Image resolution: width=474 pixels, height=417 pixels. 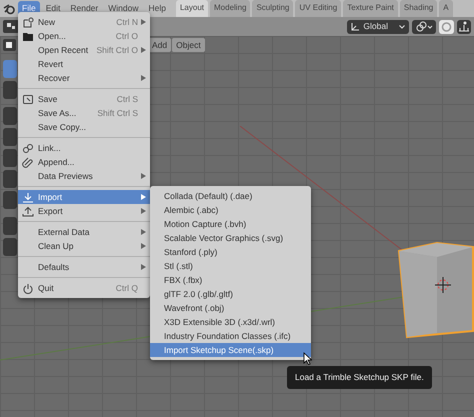 What do you see at coordinates (230, 196) in the screenshot?
I see `menu-item: Collada (Default) (.dae)` at bounding box center [230, 196].